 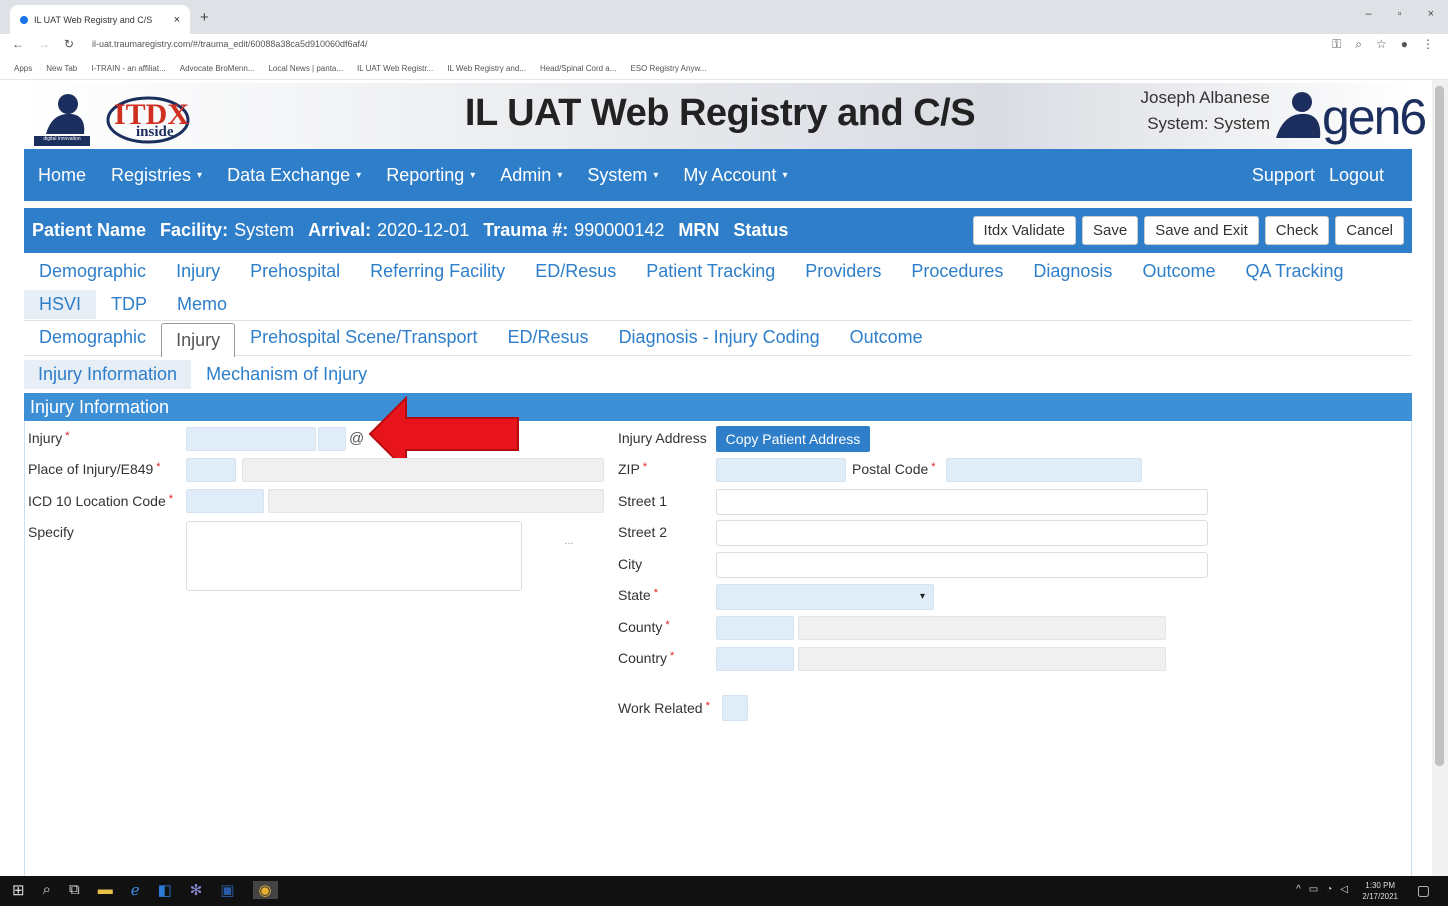 What do you see at coordinates (735, 175) in the screenshot?
I see `nav-my-account: My Account ▾` at bounding box center [735, 175].